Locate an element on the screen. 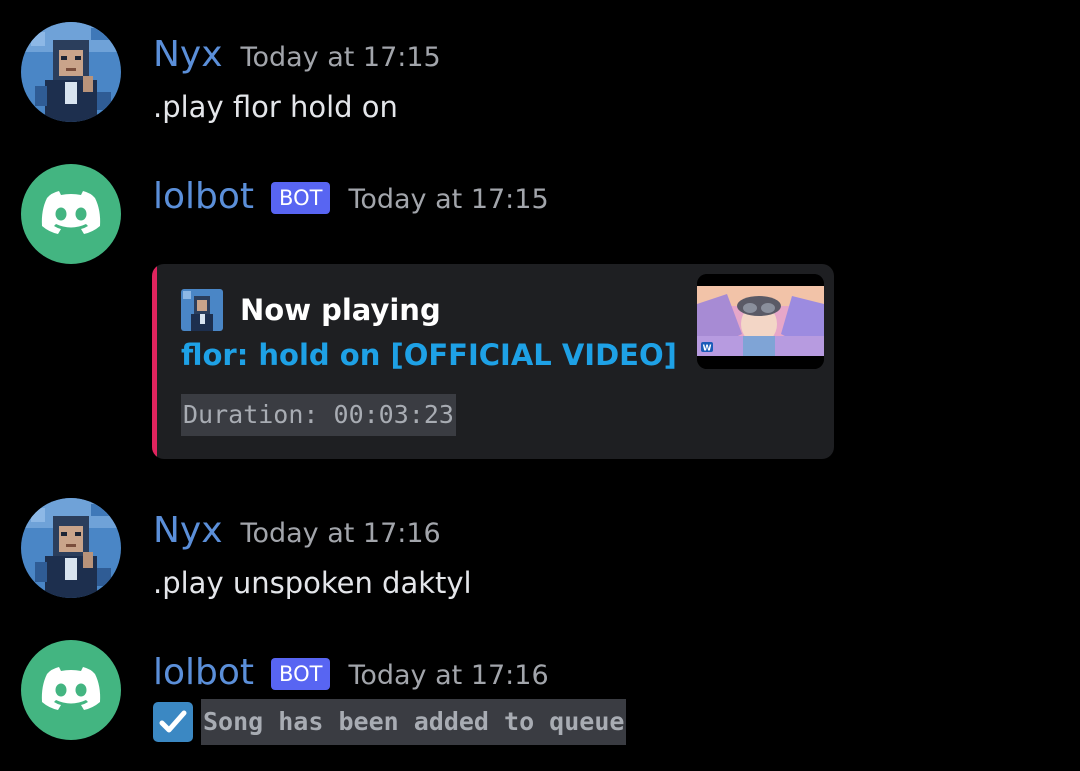 The height and width of the screenshot is (771, 1080). author-portrait-icon is located at coordinates (202, 310).